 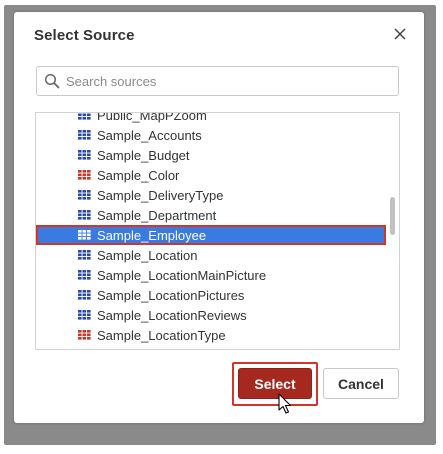 What do you see at coordinates (147, 255) in the screenshot?
I see `list-item-label: Sample_Location` at bounding box center [147, 255].